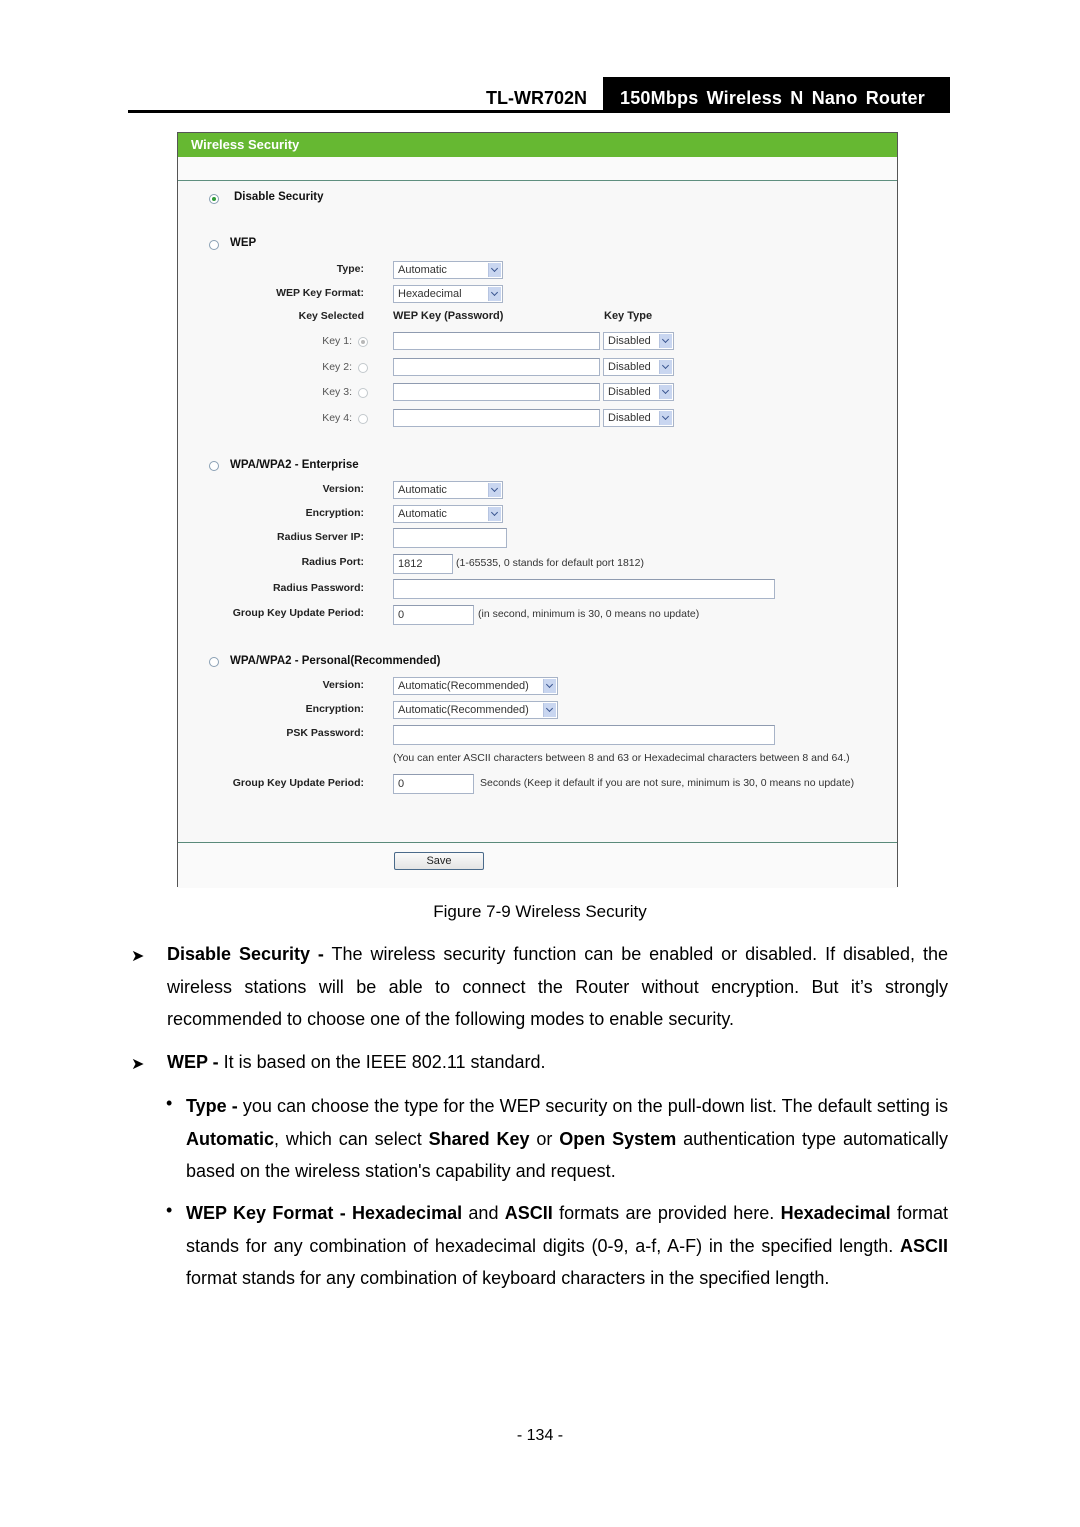 Image resolution: width=1080 pixels, height=1527 pixels. Describe the element at coordinates (584, 589) in the screenshot. I see `radius-password-input` at that location.